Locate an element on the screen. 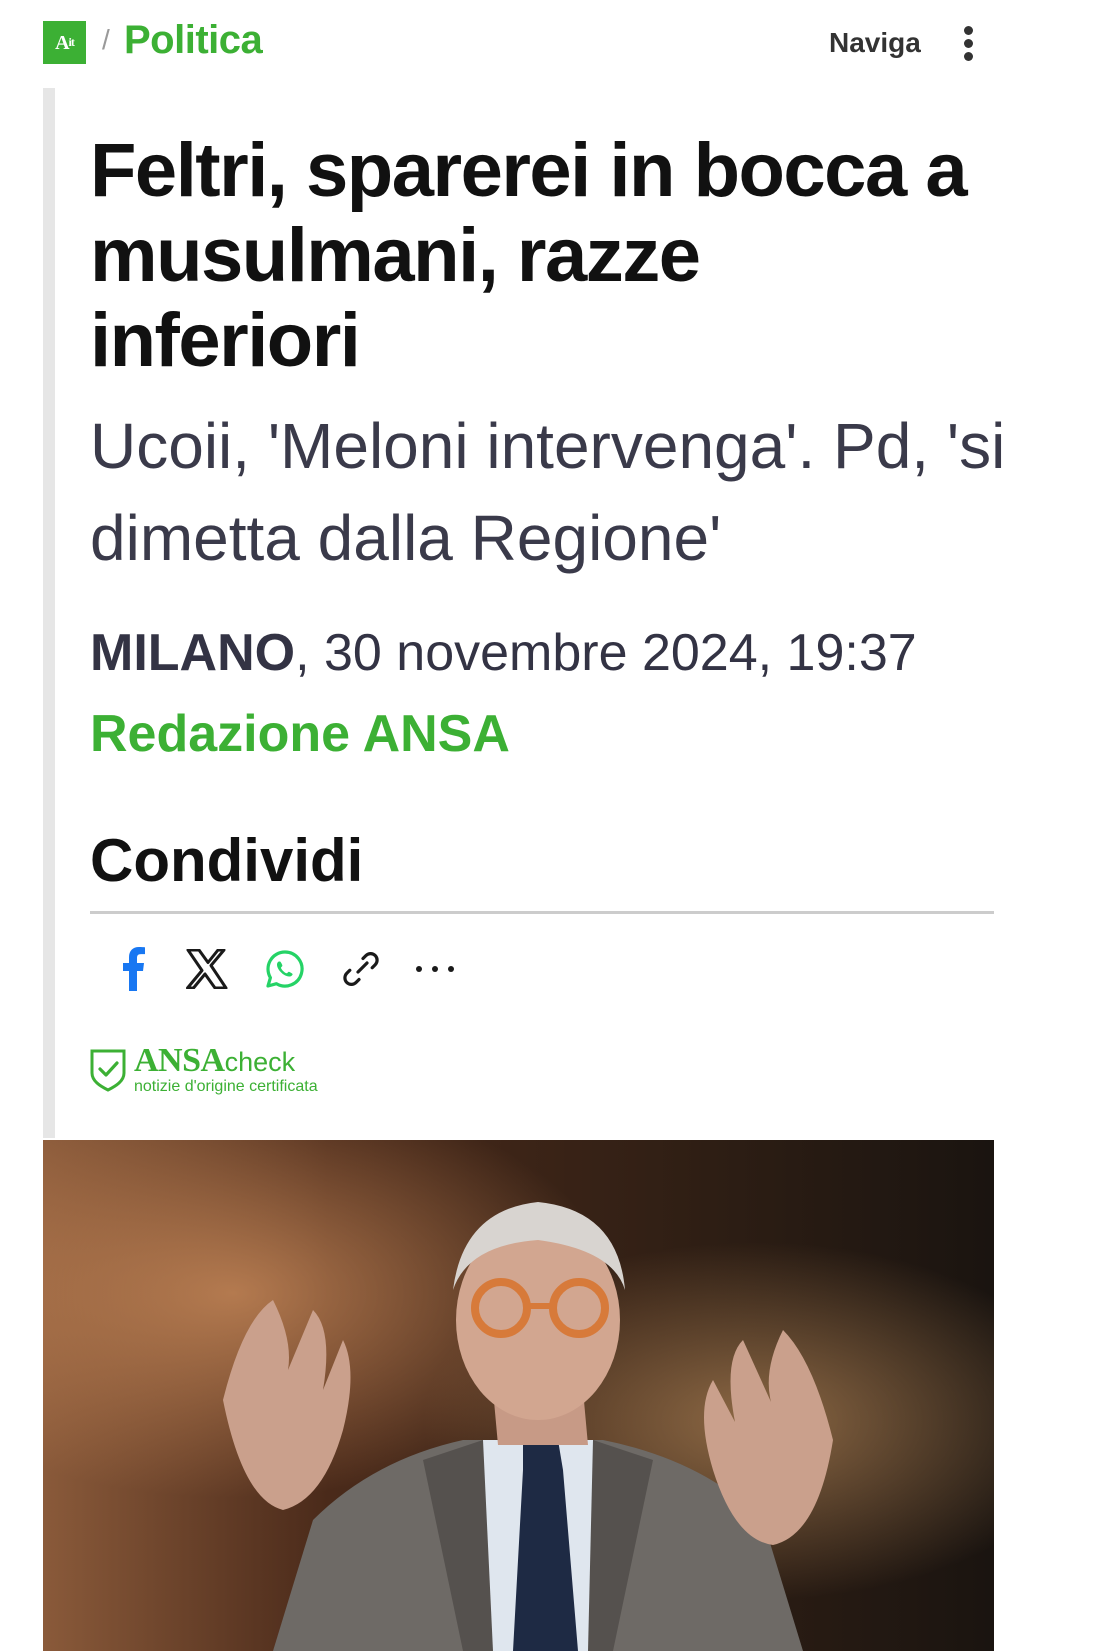 The height and width of the screenshot is (1651, 1093). logo-letter: A is located at coordinates (62, 43).